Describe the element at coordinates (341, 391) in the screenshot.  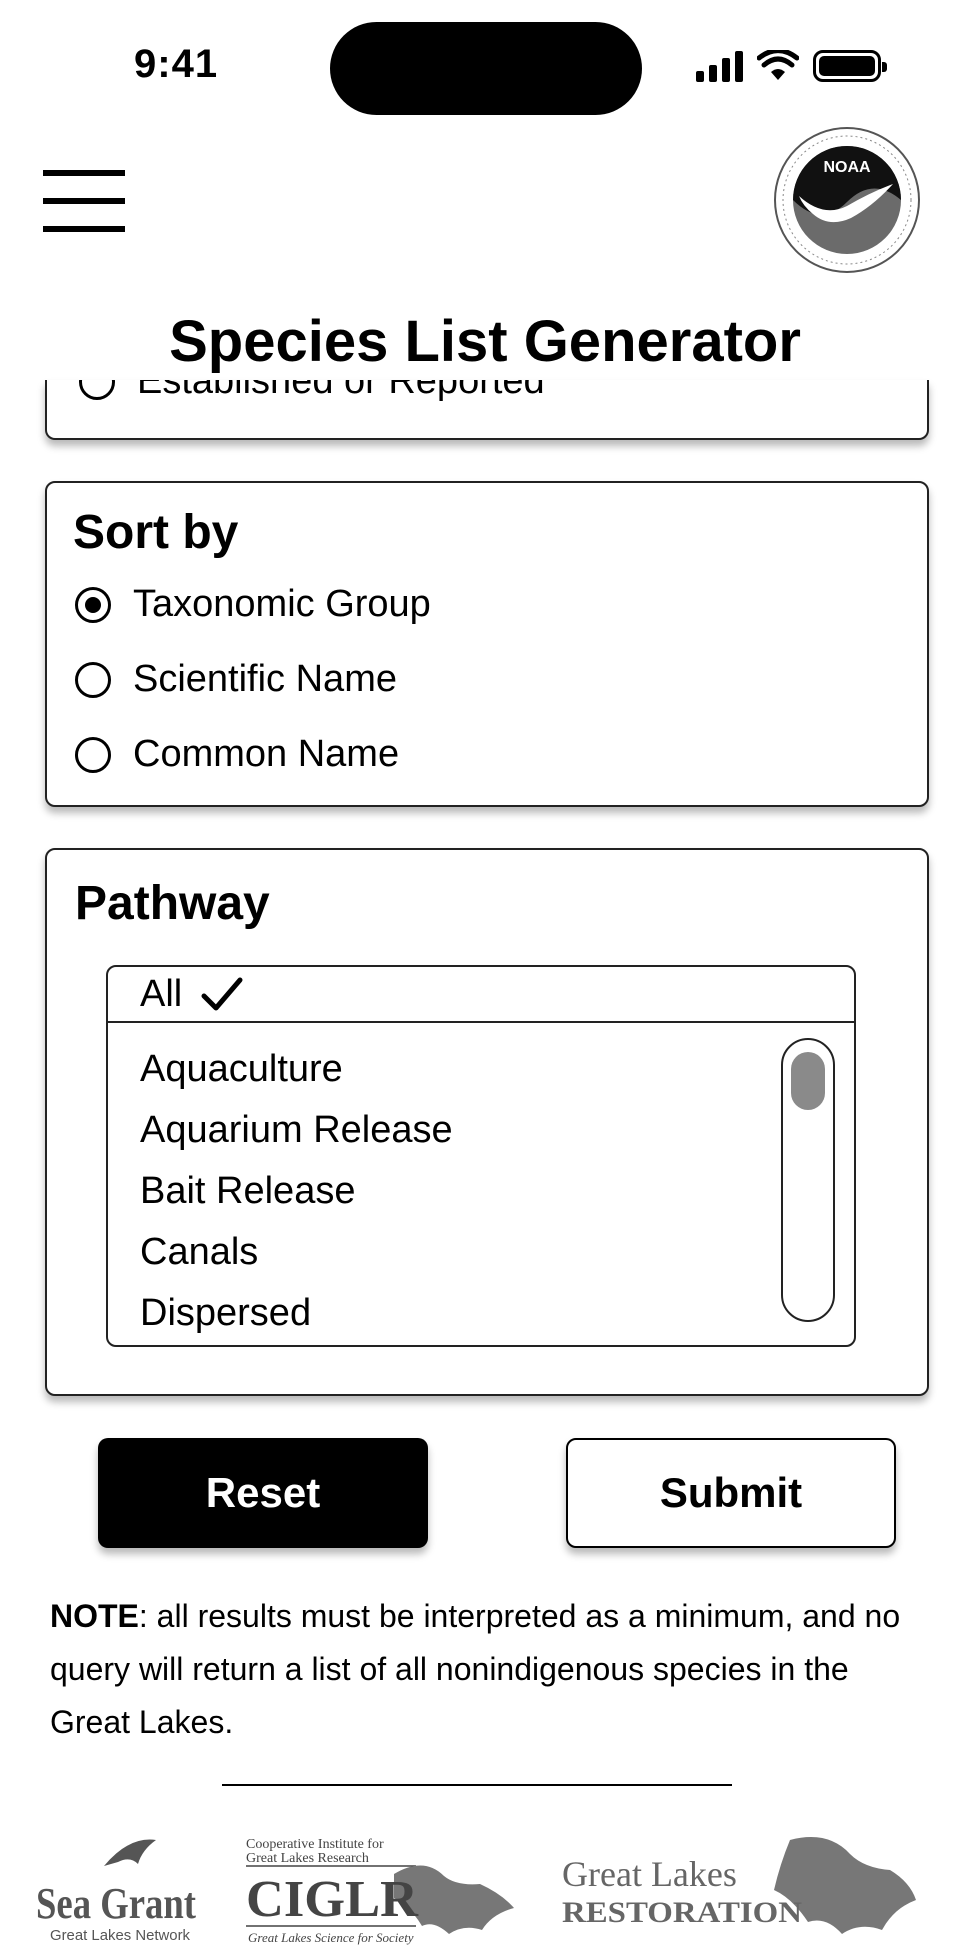
I see `option-label: Established or Reported` at that location.